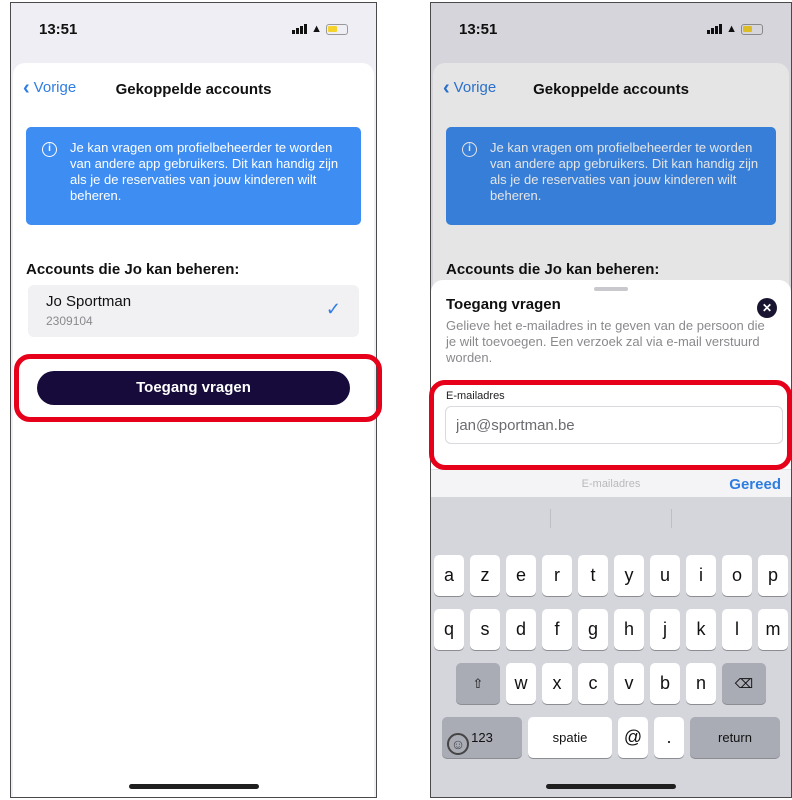  I want to click on section-title: Accounts die Jo kan beheren:, so click(133, 269).